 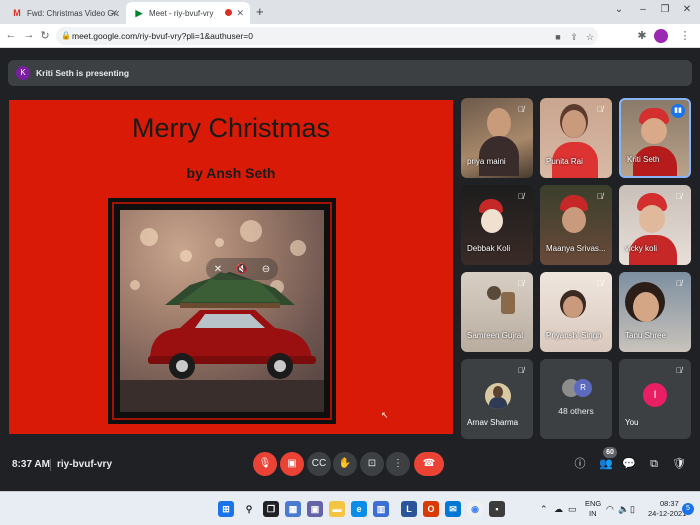 I want to click on mic-toggle-button: 🎙, so click(x=265, y=464).